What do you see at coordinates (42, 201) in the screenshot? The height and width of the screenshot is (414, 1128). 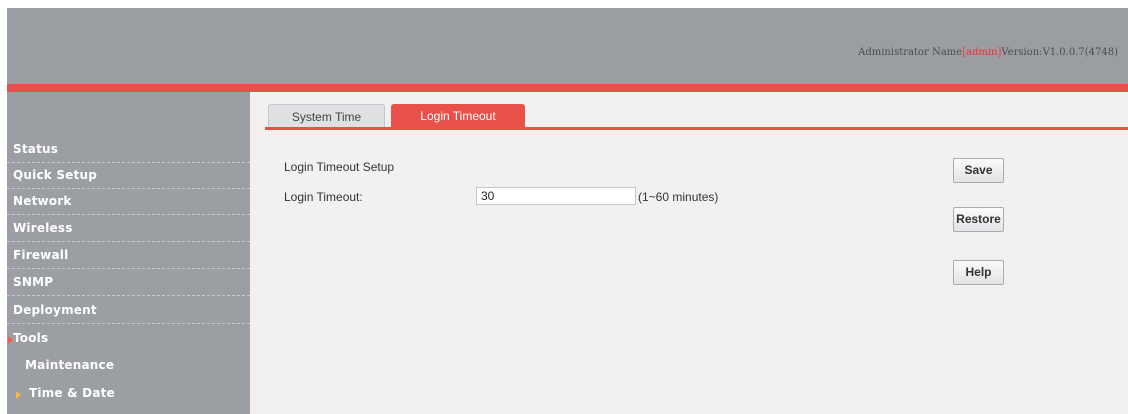 I see `sidebar-item-label: Network` at bounding box center [42, 201].